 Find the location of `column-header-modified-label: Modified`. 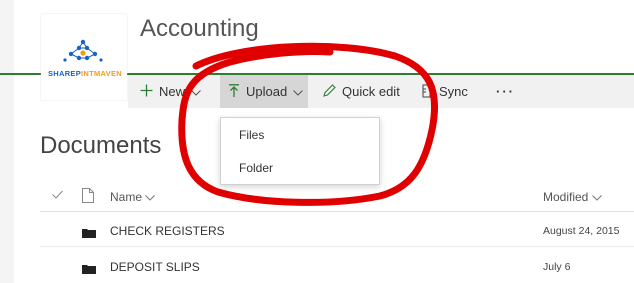

column-header-modified-label: Modified is located at coordinates (566, 197).